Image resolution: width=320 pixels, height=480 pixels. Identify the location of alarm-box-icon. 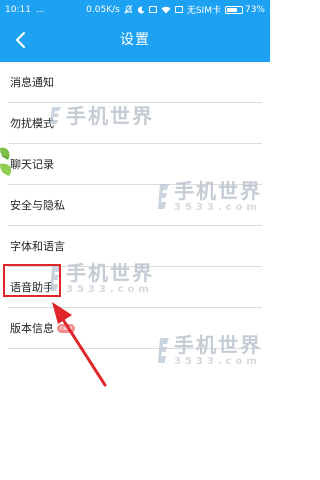
(152, 9).